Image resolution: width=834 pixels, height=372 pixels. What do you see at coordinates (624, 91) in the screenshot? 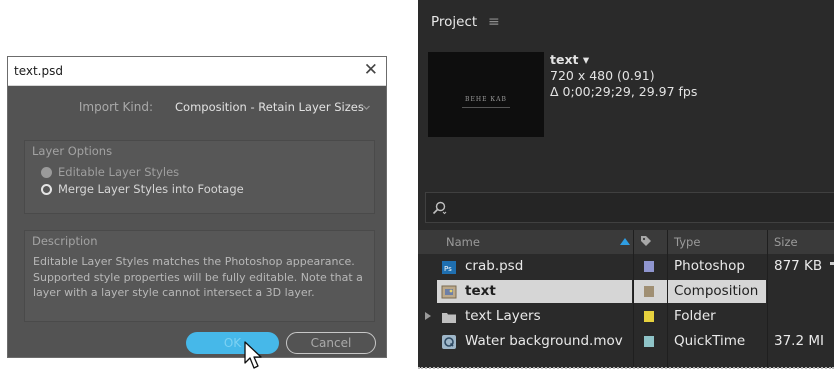
I see `item-duration: Δ 0;00;29;29, 29.97 fps` at bounding box center [624, 91].